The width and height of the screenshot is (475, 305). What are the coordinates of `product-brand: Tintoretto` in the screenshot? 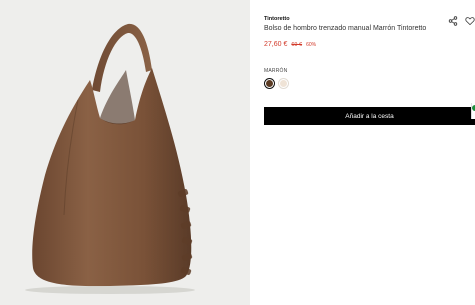 It's located at (277, 19).